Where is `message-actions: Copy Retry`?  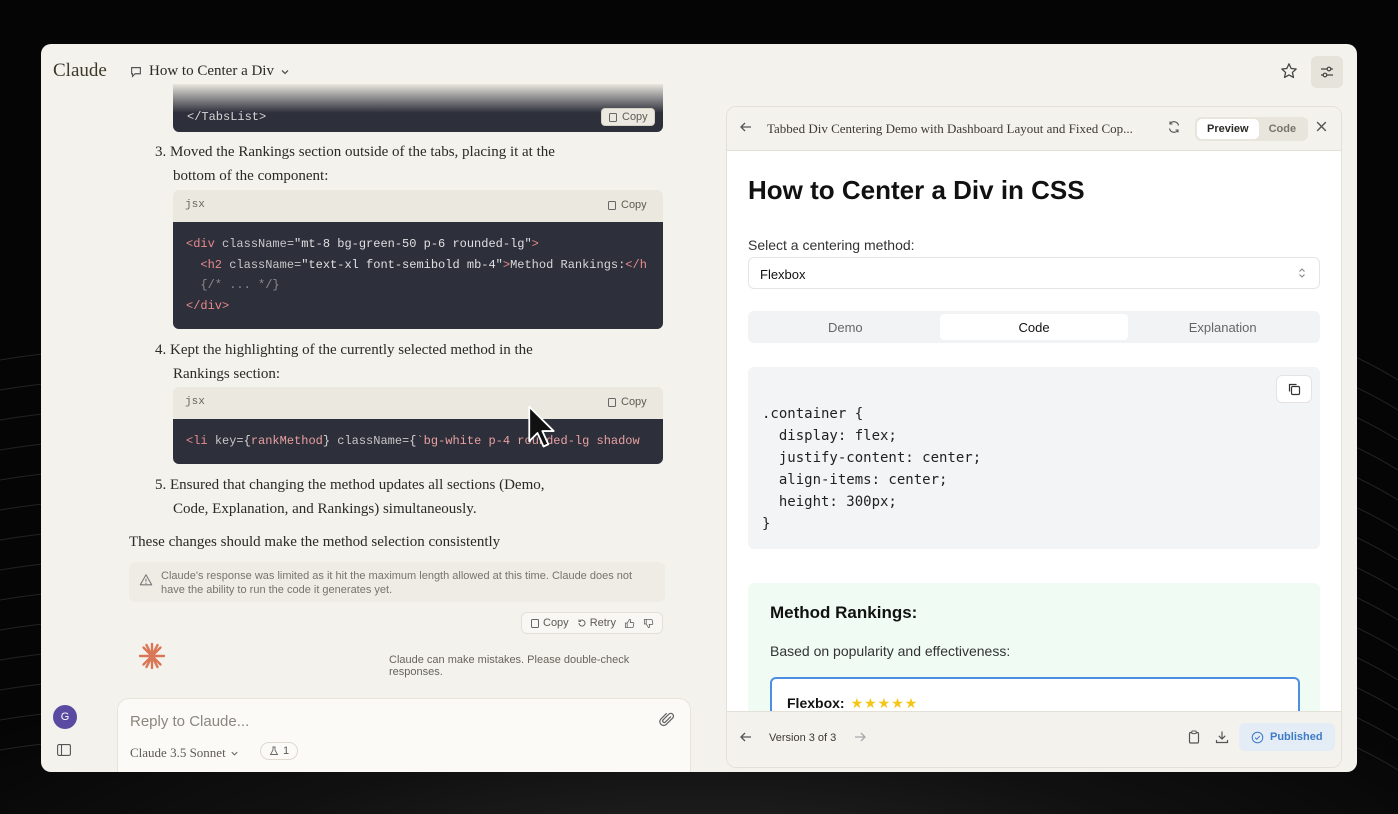
message-actions: Copy Retry is located at coordinates (592, 623).